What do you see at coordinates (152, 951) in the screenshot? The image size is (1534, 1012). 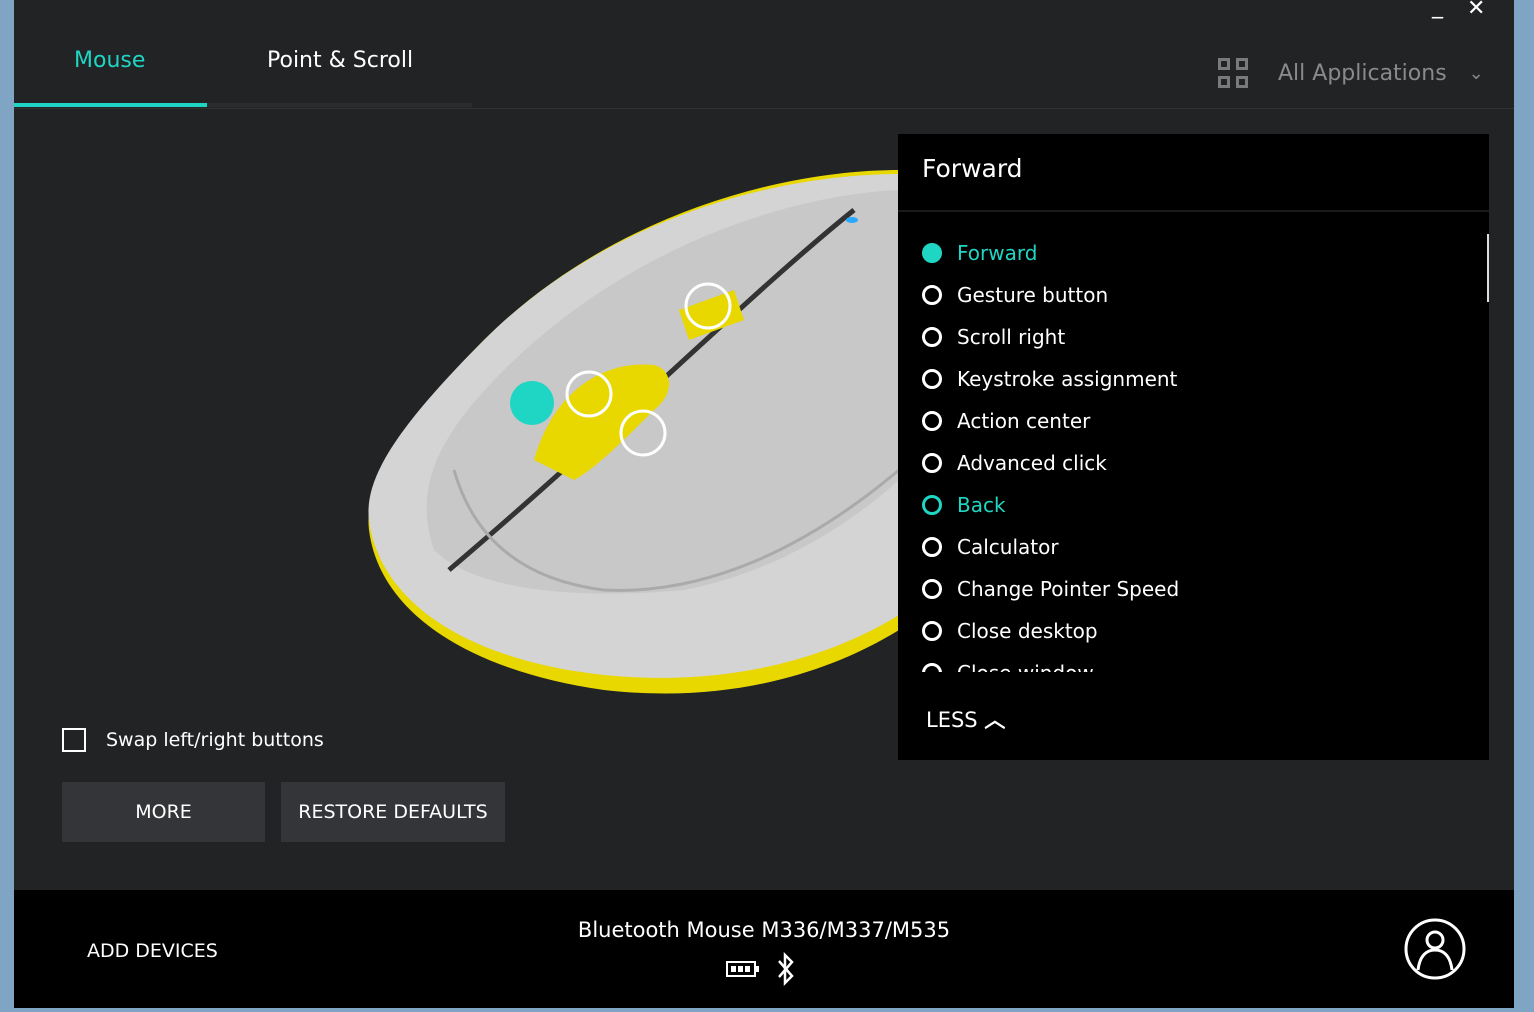 I see `add-devices-button: ADD DEVICES` at bounding box center [152, 951].